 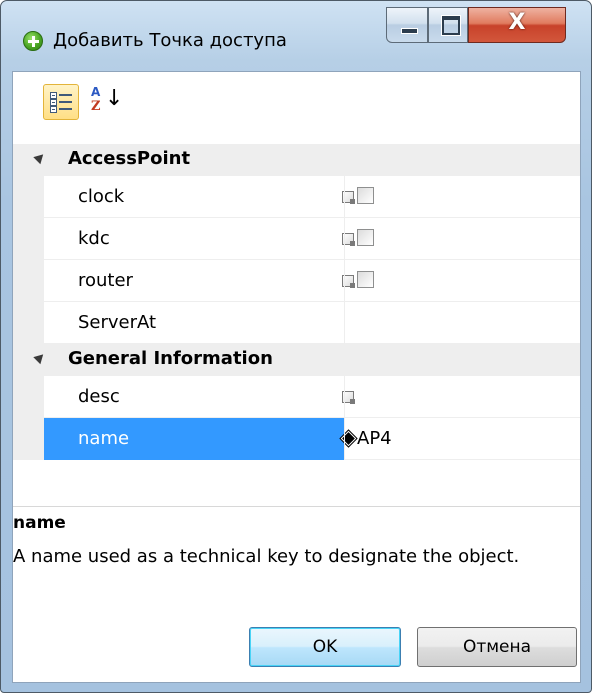 I want to click on kdc-checkbox, so click(x=365, y=237).